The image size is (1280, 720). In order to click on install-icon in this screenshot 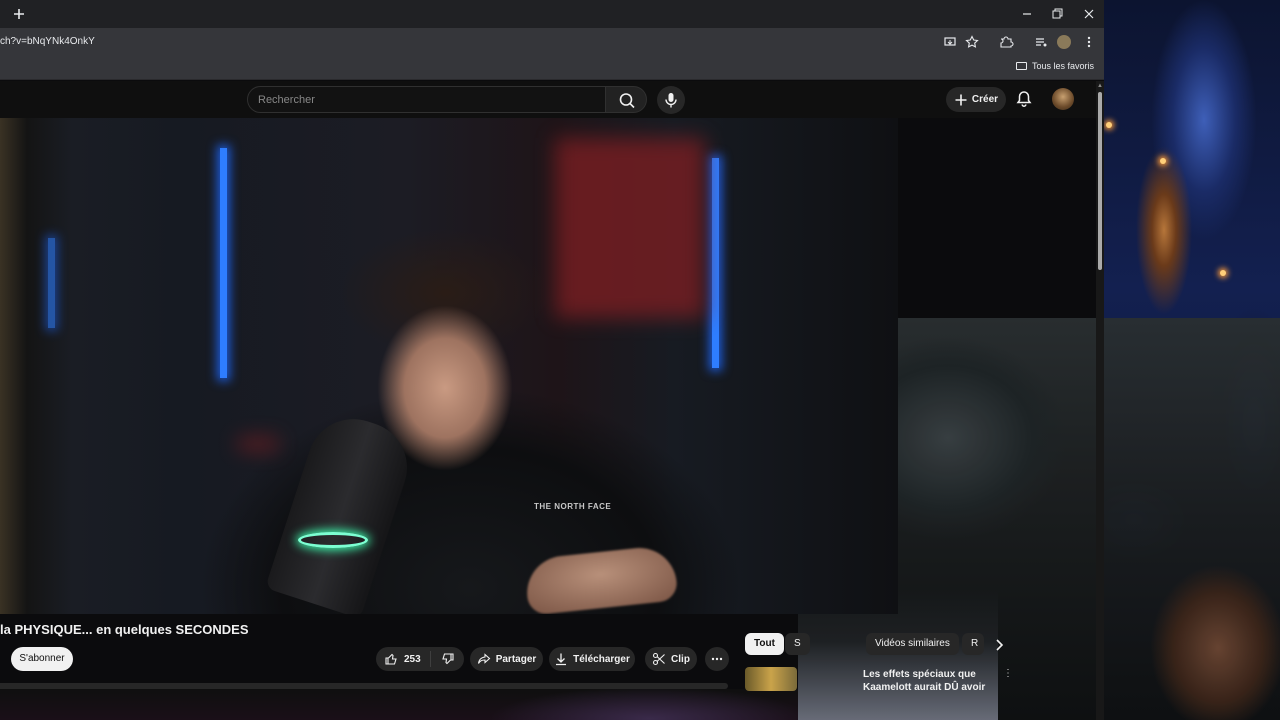, I will do `click(950, 41)`.